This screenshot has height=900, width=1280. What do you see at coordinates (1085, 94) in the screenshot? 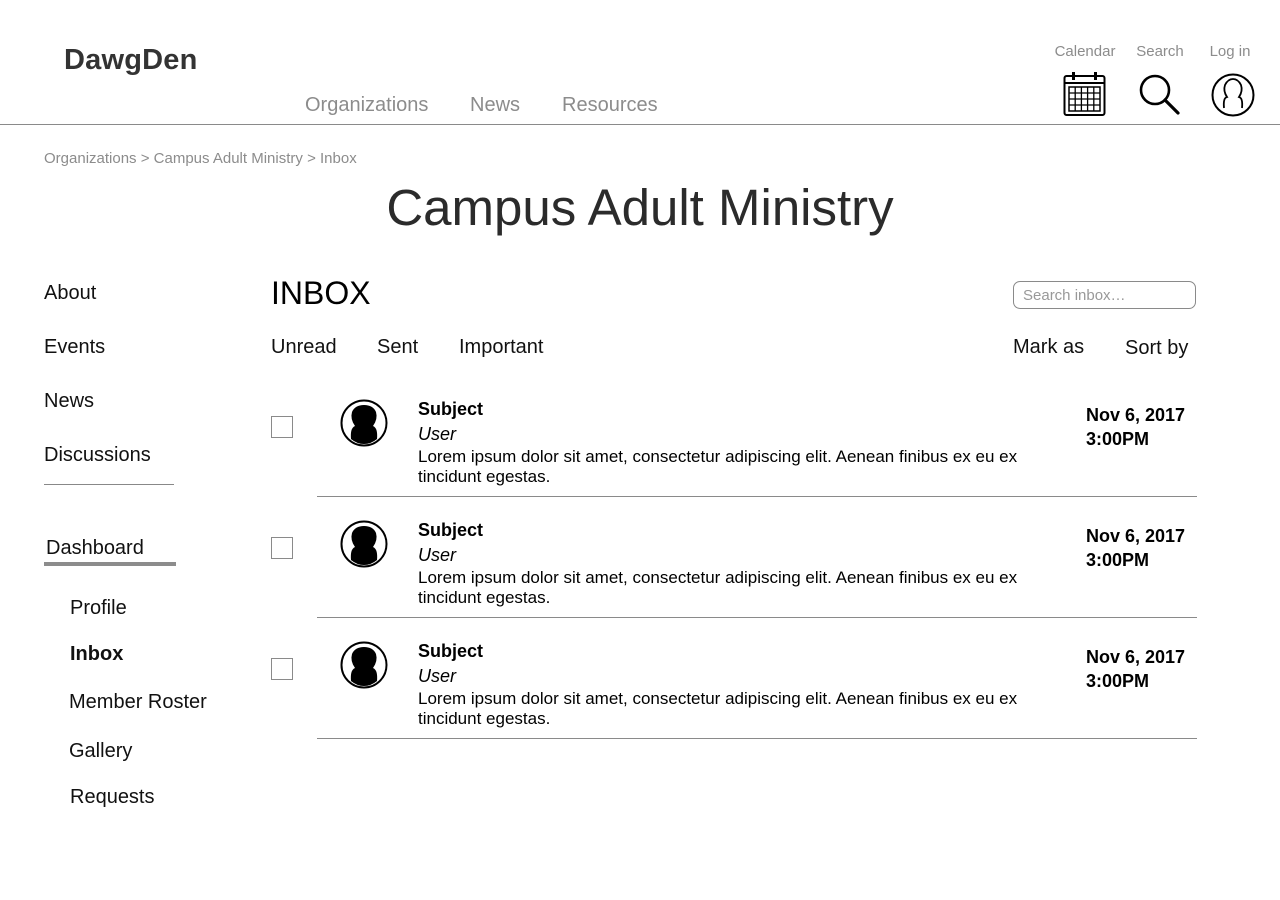
I see `calendar-icon` at bounding box center [1085, 94].